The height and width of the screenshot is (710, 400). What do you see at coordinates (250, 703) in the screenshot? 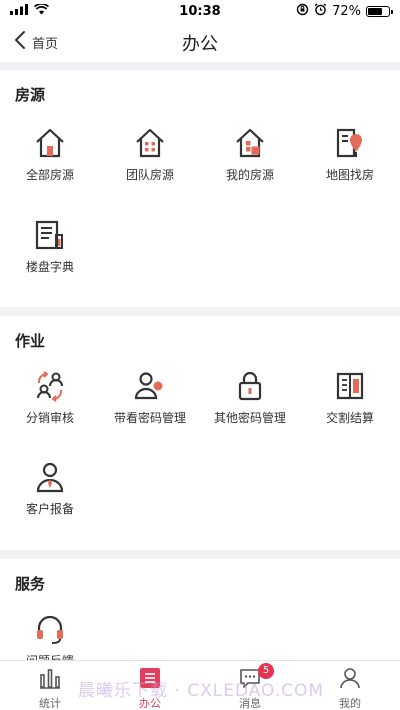
I see `tab-messages-label: 消息` at bounding box center [250, 703].